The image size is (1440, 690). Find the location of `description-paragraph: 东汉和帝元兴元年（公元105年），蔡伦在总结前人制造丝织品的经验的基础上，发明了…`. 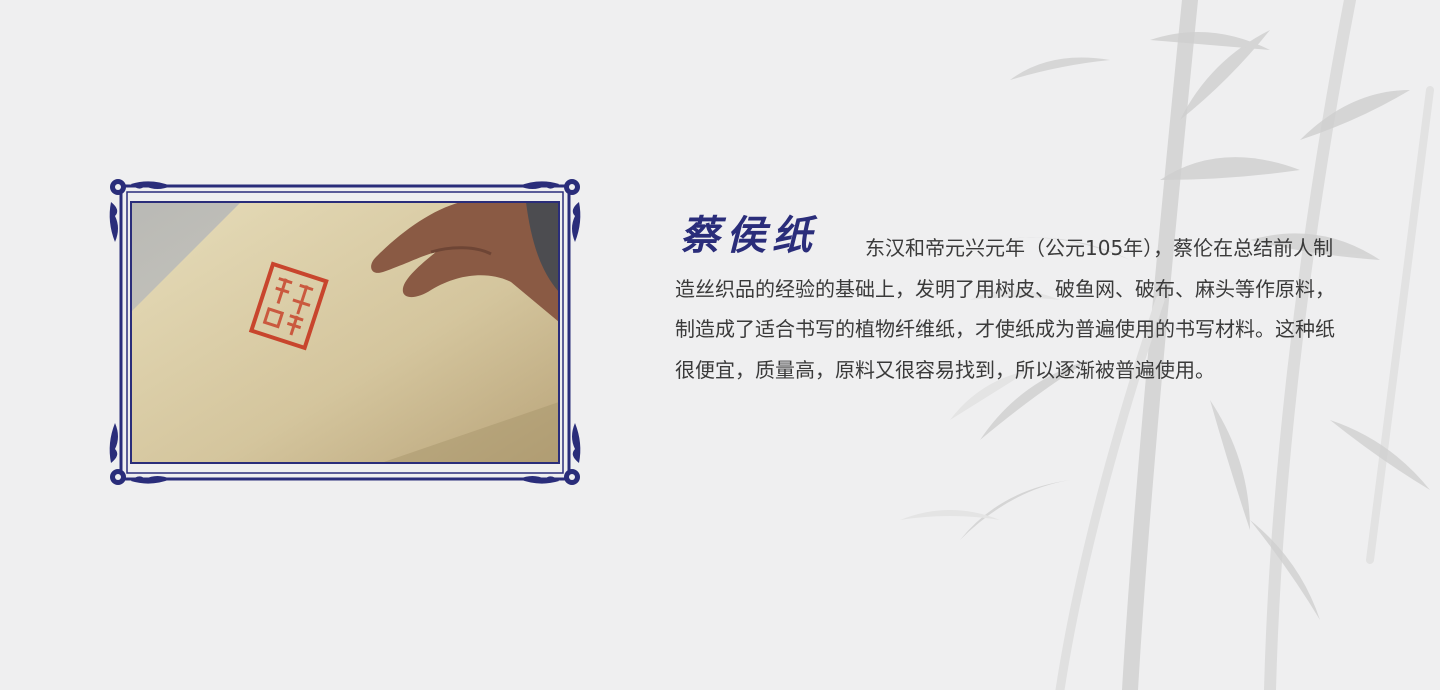

description-paragraph: 东汉和帝元兴元年（公元105年），蔡伦在总结前人制造丝织品的经验的基础上，发明了… is located at coordinates (1005, 309).